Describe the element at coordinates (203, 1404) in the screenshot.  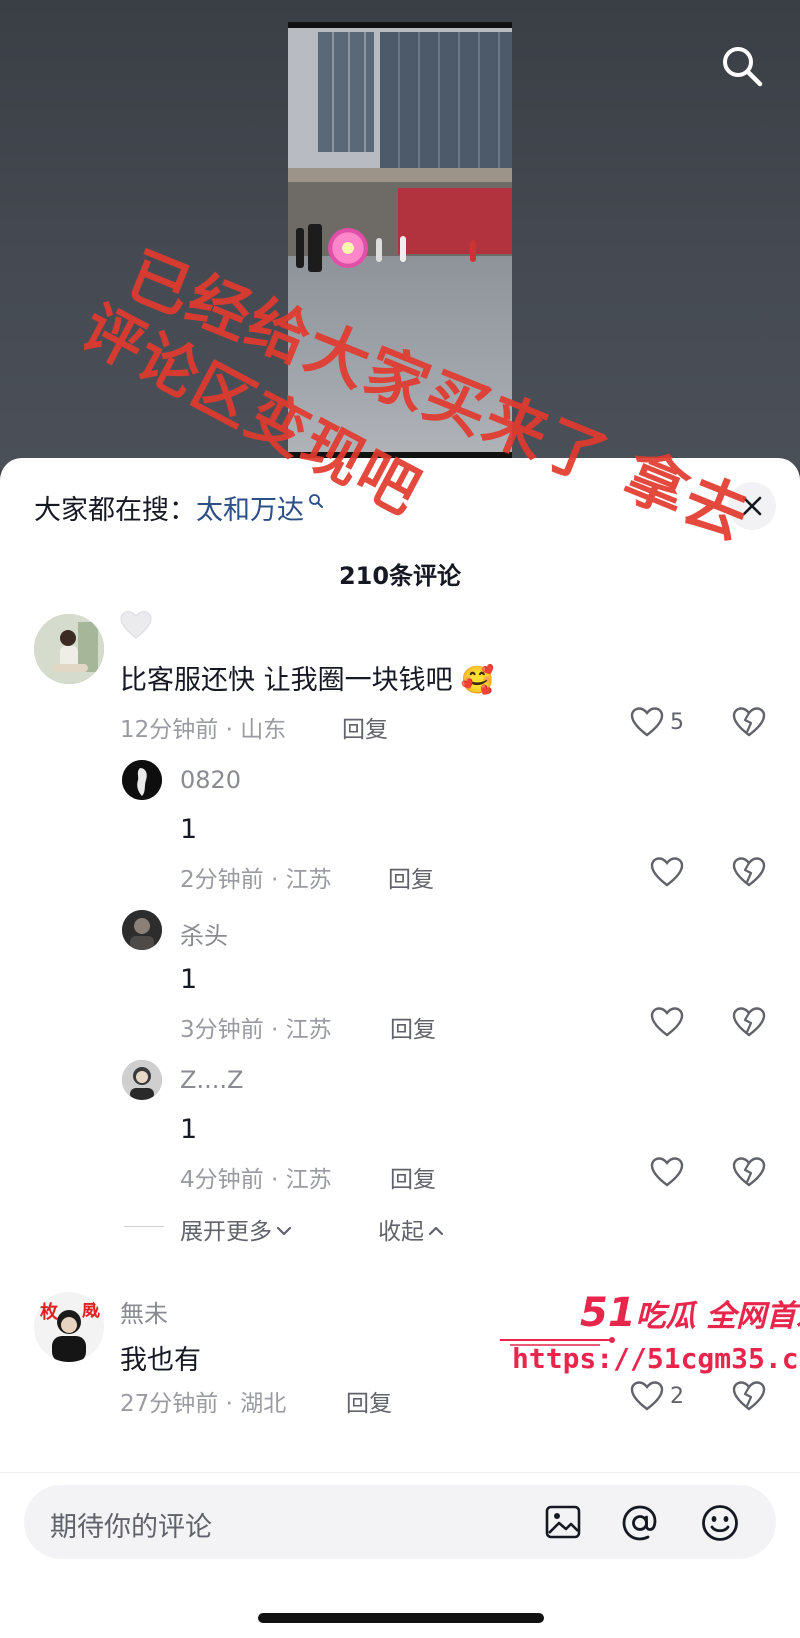
I see `comment-meta: 27分钟前 · 湖北` at that location.